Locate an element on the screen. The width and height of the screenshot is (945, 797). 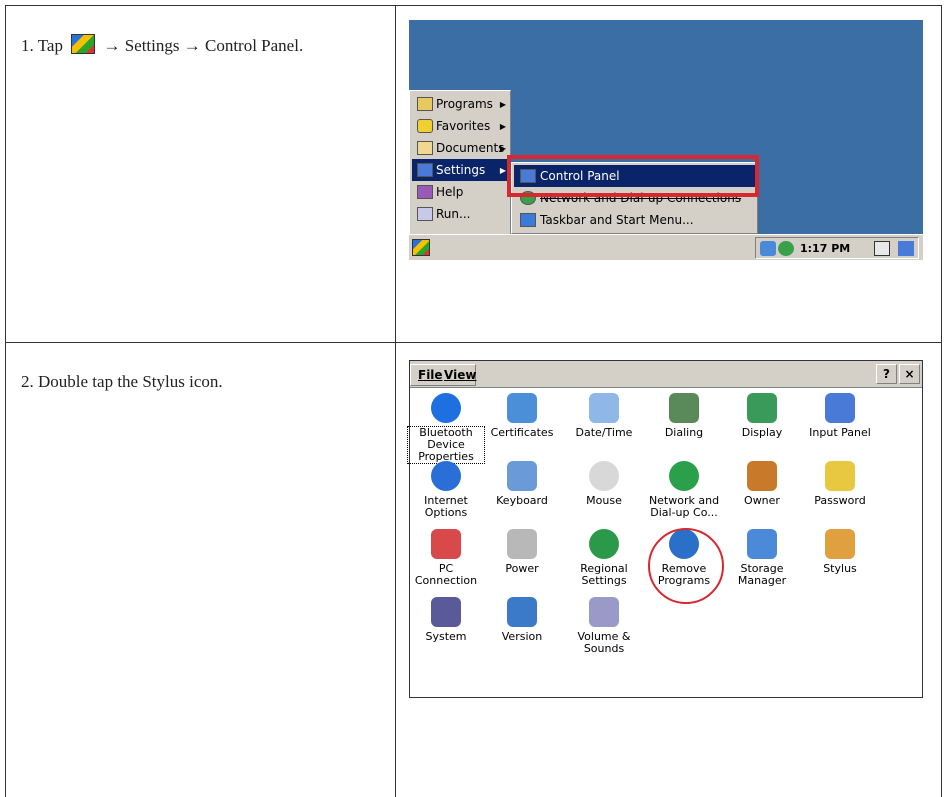
control-panel-item-label: Owner is located at coordinates (762, 501).